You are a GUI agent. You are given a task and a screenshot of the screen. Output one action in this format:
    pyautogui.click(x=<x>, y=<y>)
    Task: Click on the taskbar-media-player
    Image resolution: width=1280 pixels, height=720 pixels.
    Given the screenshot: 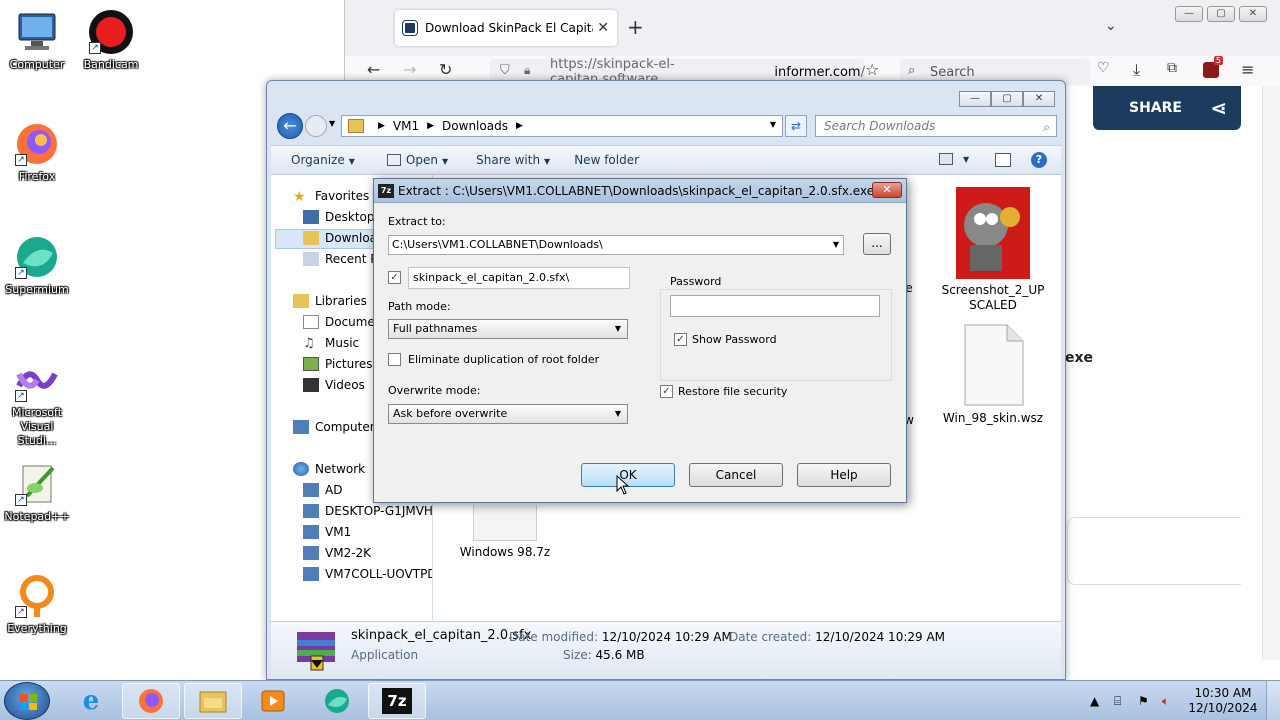 What is the action you would take?
    pyautogui.click(x=273, y=701)
    